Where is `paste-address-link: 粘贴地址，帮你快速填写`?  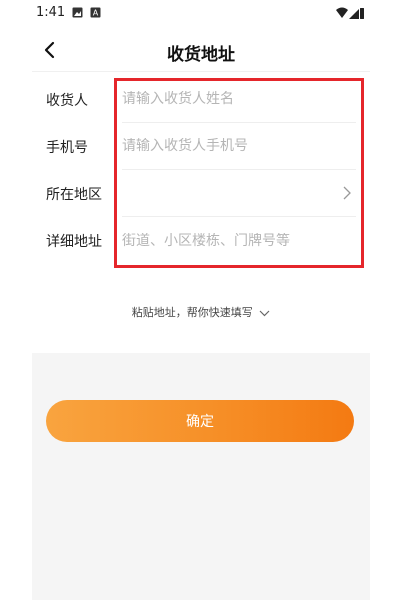 paste-address-link: 粘贴地址，帮你快速填写 is located at coordinates (201, 312).